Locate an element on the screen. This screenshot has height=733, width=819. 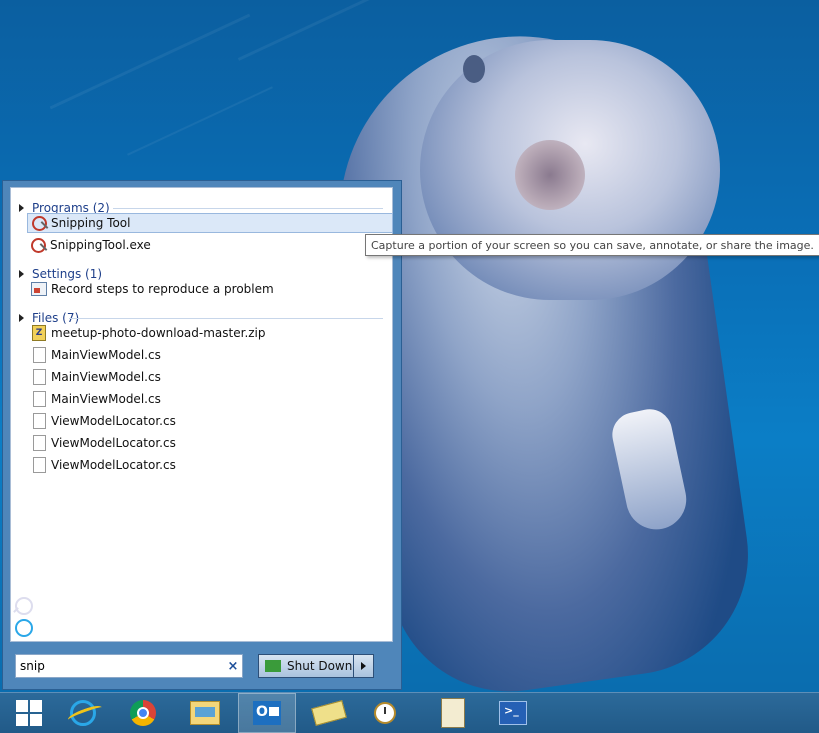
powershell-icon is located at coordinates (513, 713).